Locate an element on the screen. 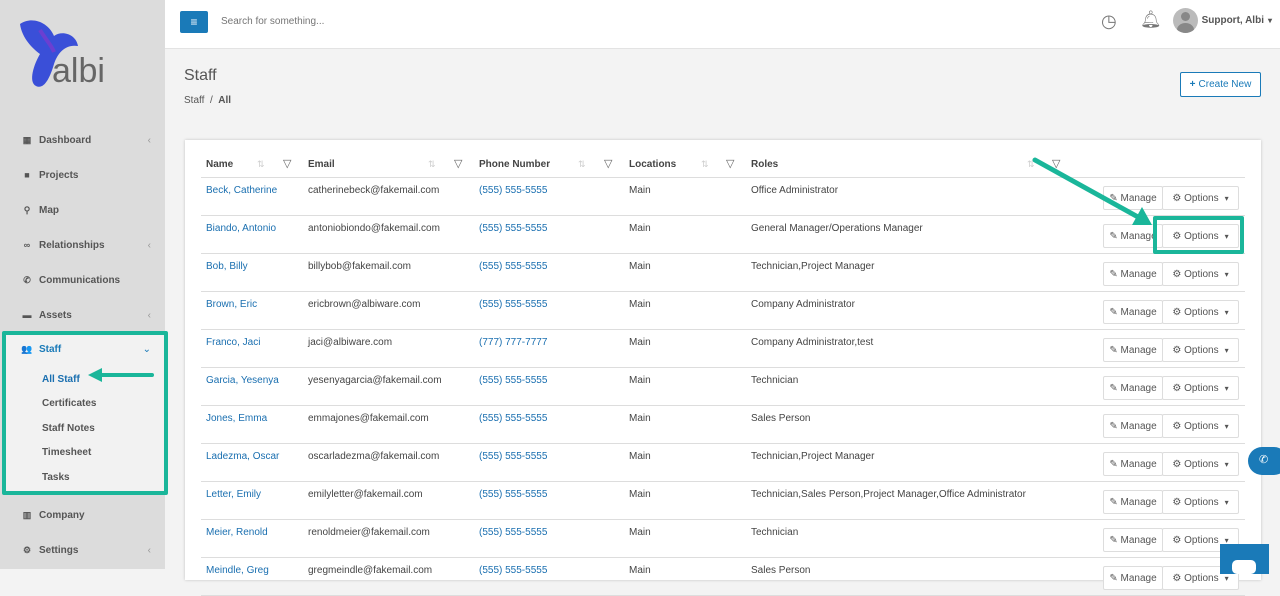  bell-icon: 🔔︎ is located at coordinates (1151, 20).